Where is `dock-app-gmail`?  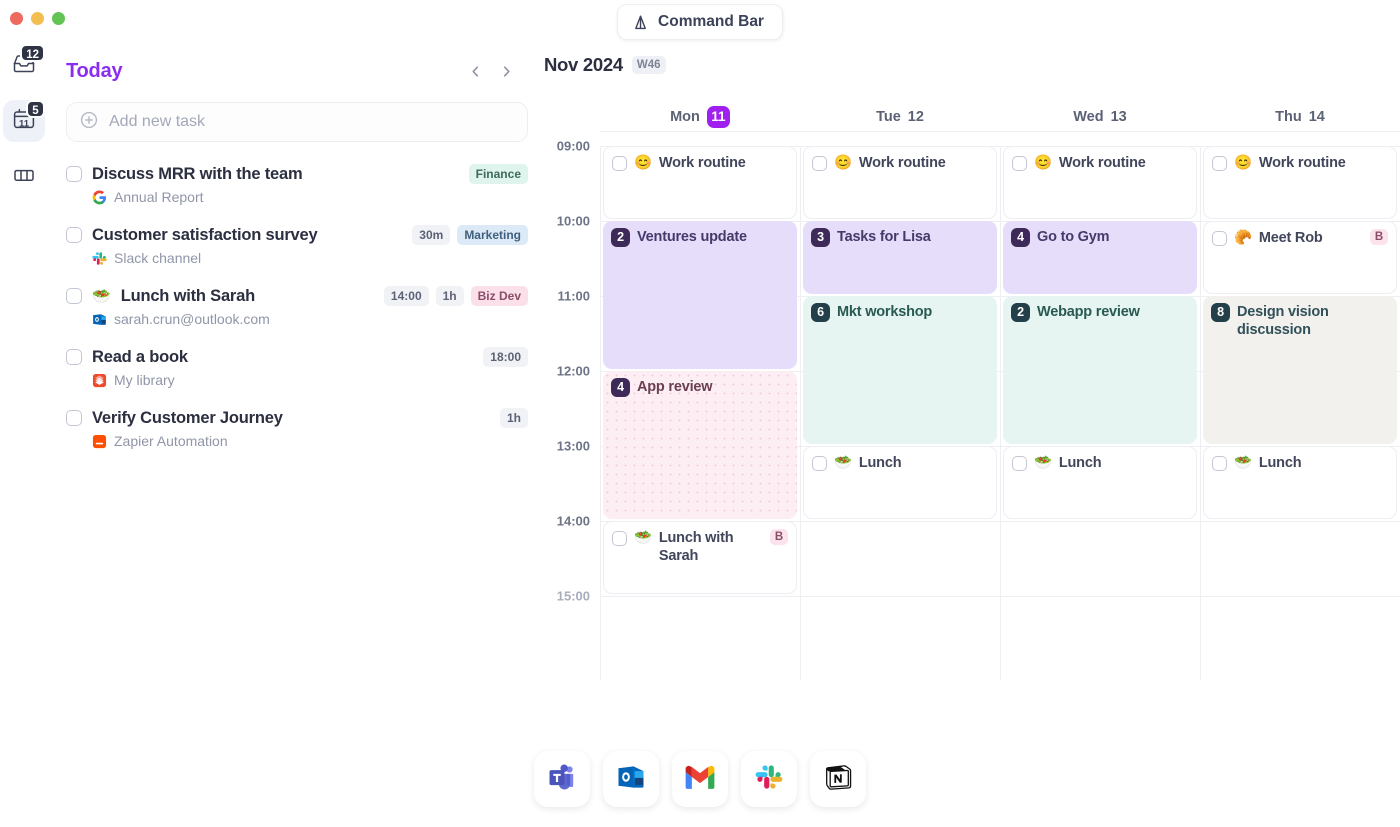 dock-app-gmail is located at coordinates (700, 779).